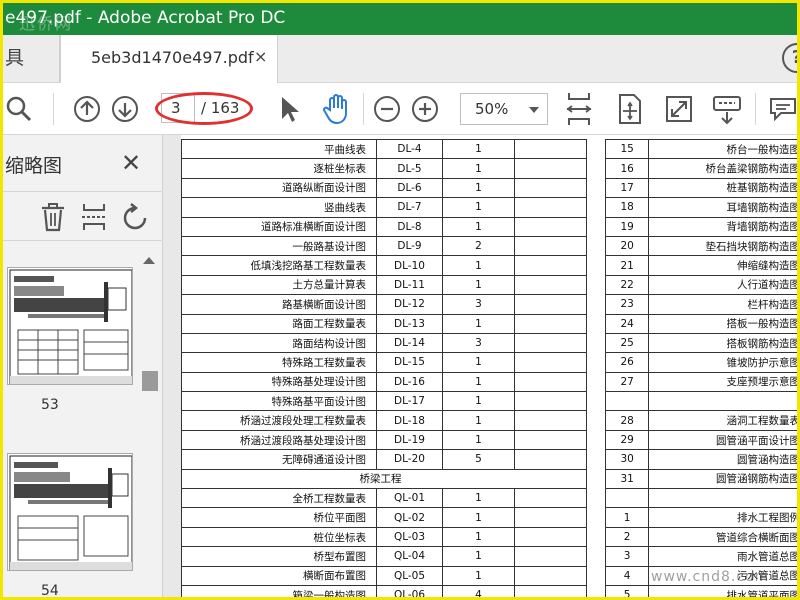  Describe the element at coordinates (627, 556) in the screenshot. I see `cell-no: 3` at that location.